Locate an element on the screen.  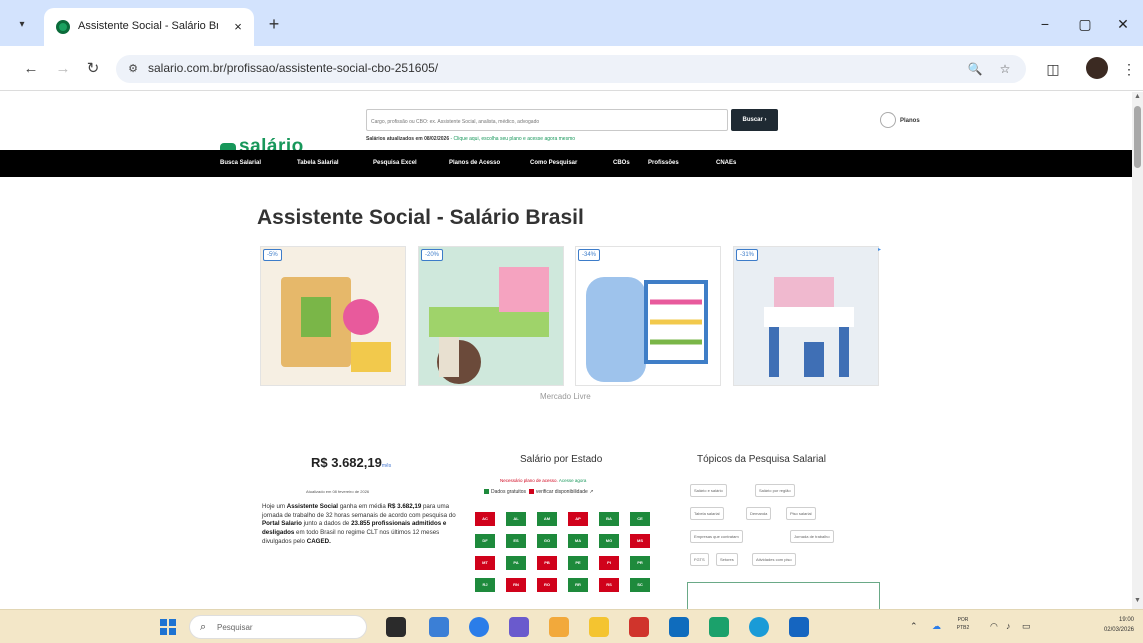
topic-tag: Tabela salarial is located at coordinates (707, 513).